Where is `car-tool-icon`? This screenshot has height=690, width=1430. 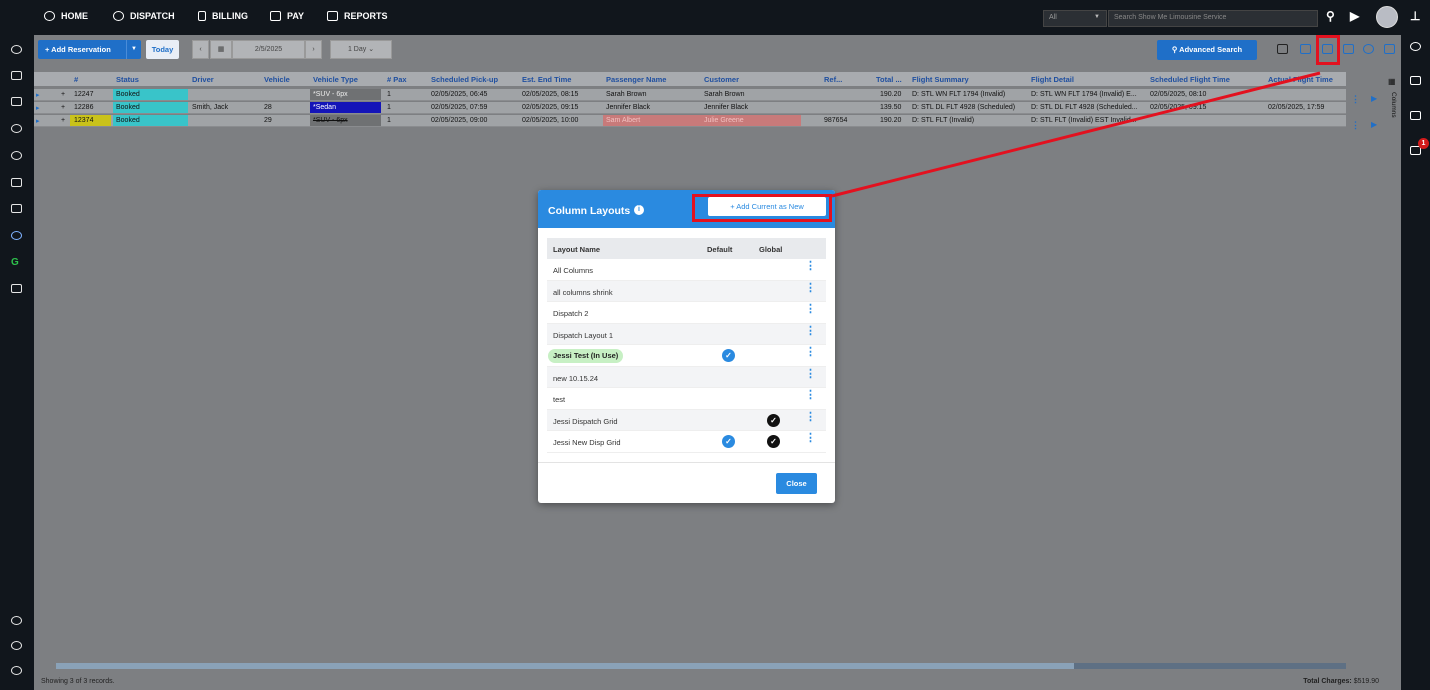
car-tool-icon is located at coordinates (1282, 49).